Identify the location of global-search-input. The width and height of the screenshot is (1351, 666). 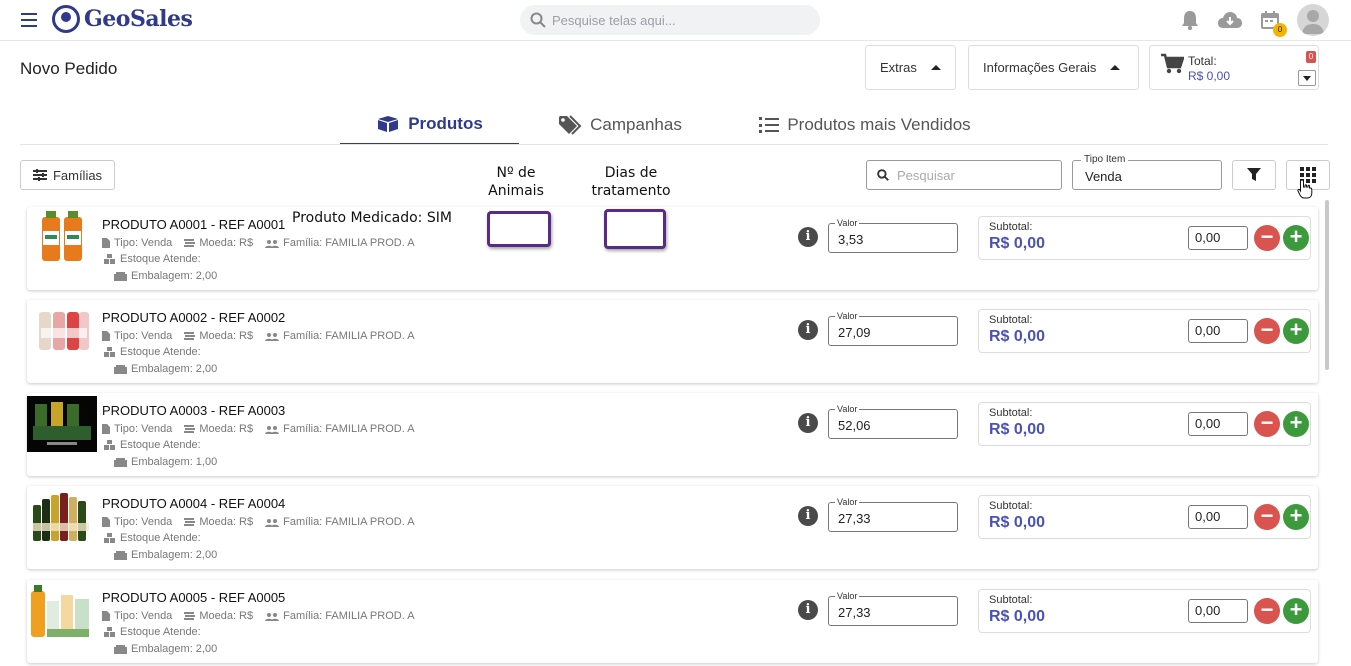
(677, 20).